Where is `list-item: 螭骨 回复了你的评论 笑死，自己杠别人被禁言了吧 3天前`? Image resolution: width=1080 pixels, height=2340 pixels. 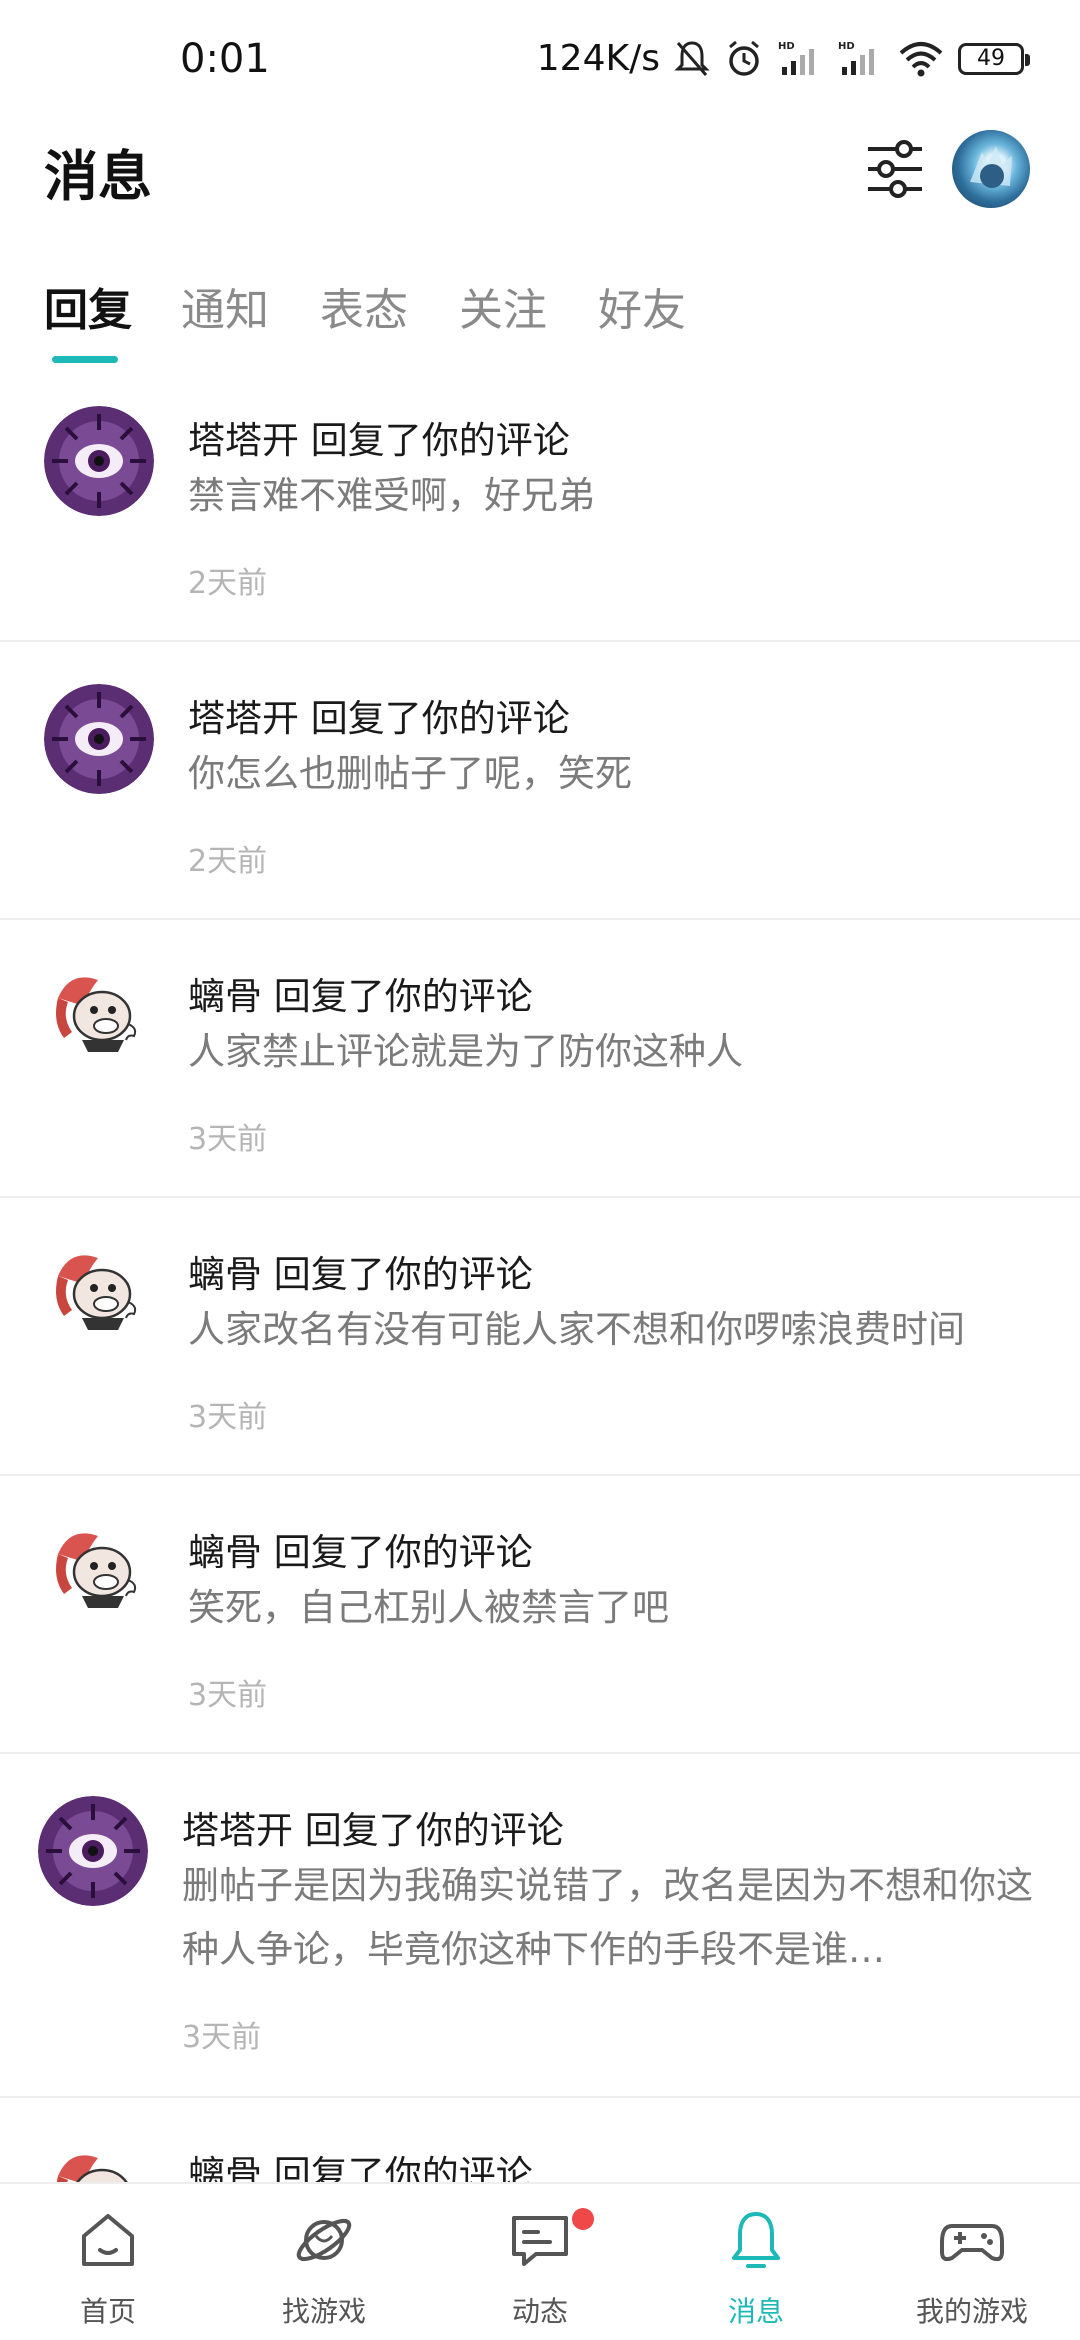
list-item: 螭骨 回复了你的评论 笑死，自己杠别人被禁言了吧 3天前 is located at coordinates (540, 1615).